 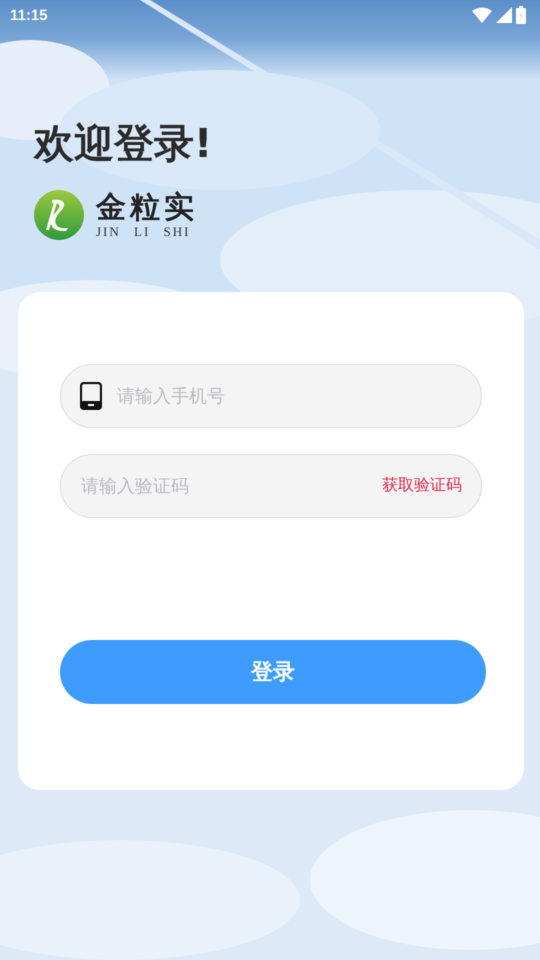 I want to click on brand-pinyin: JIN LI SHI, so click(x=144, y=232).